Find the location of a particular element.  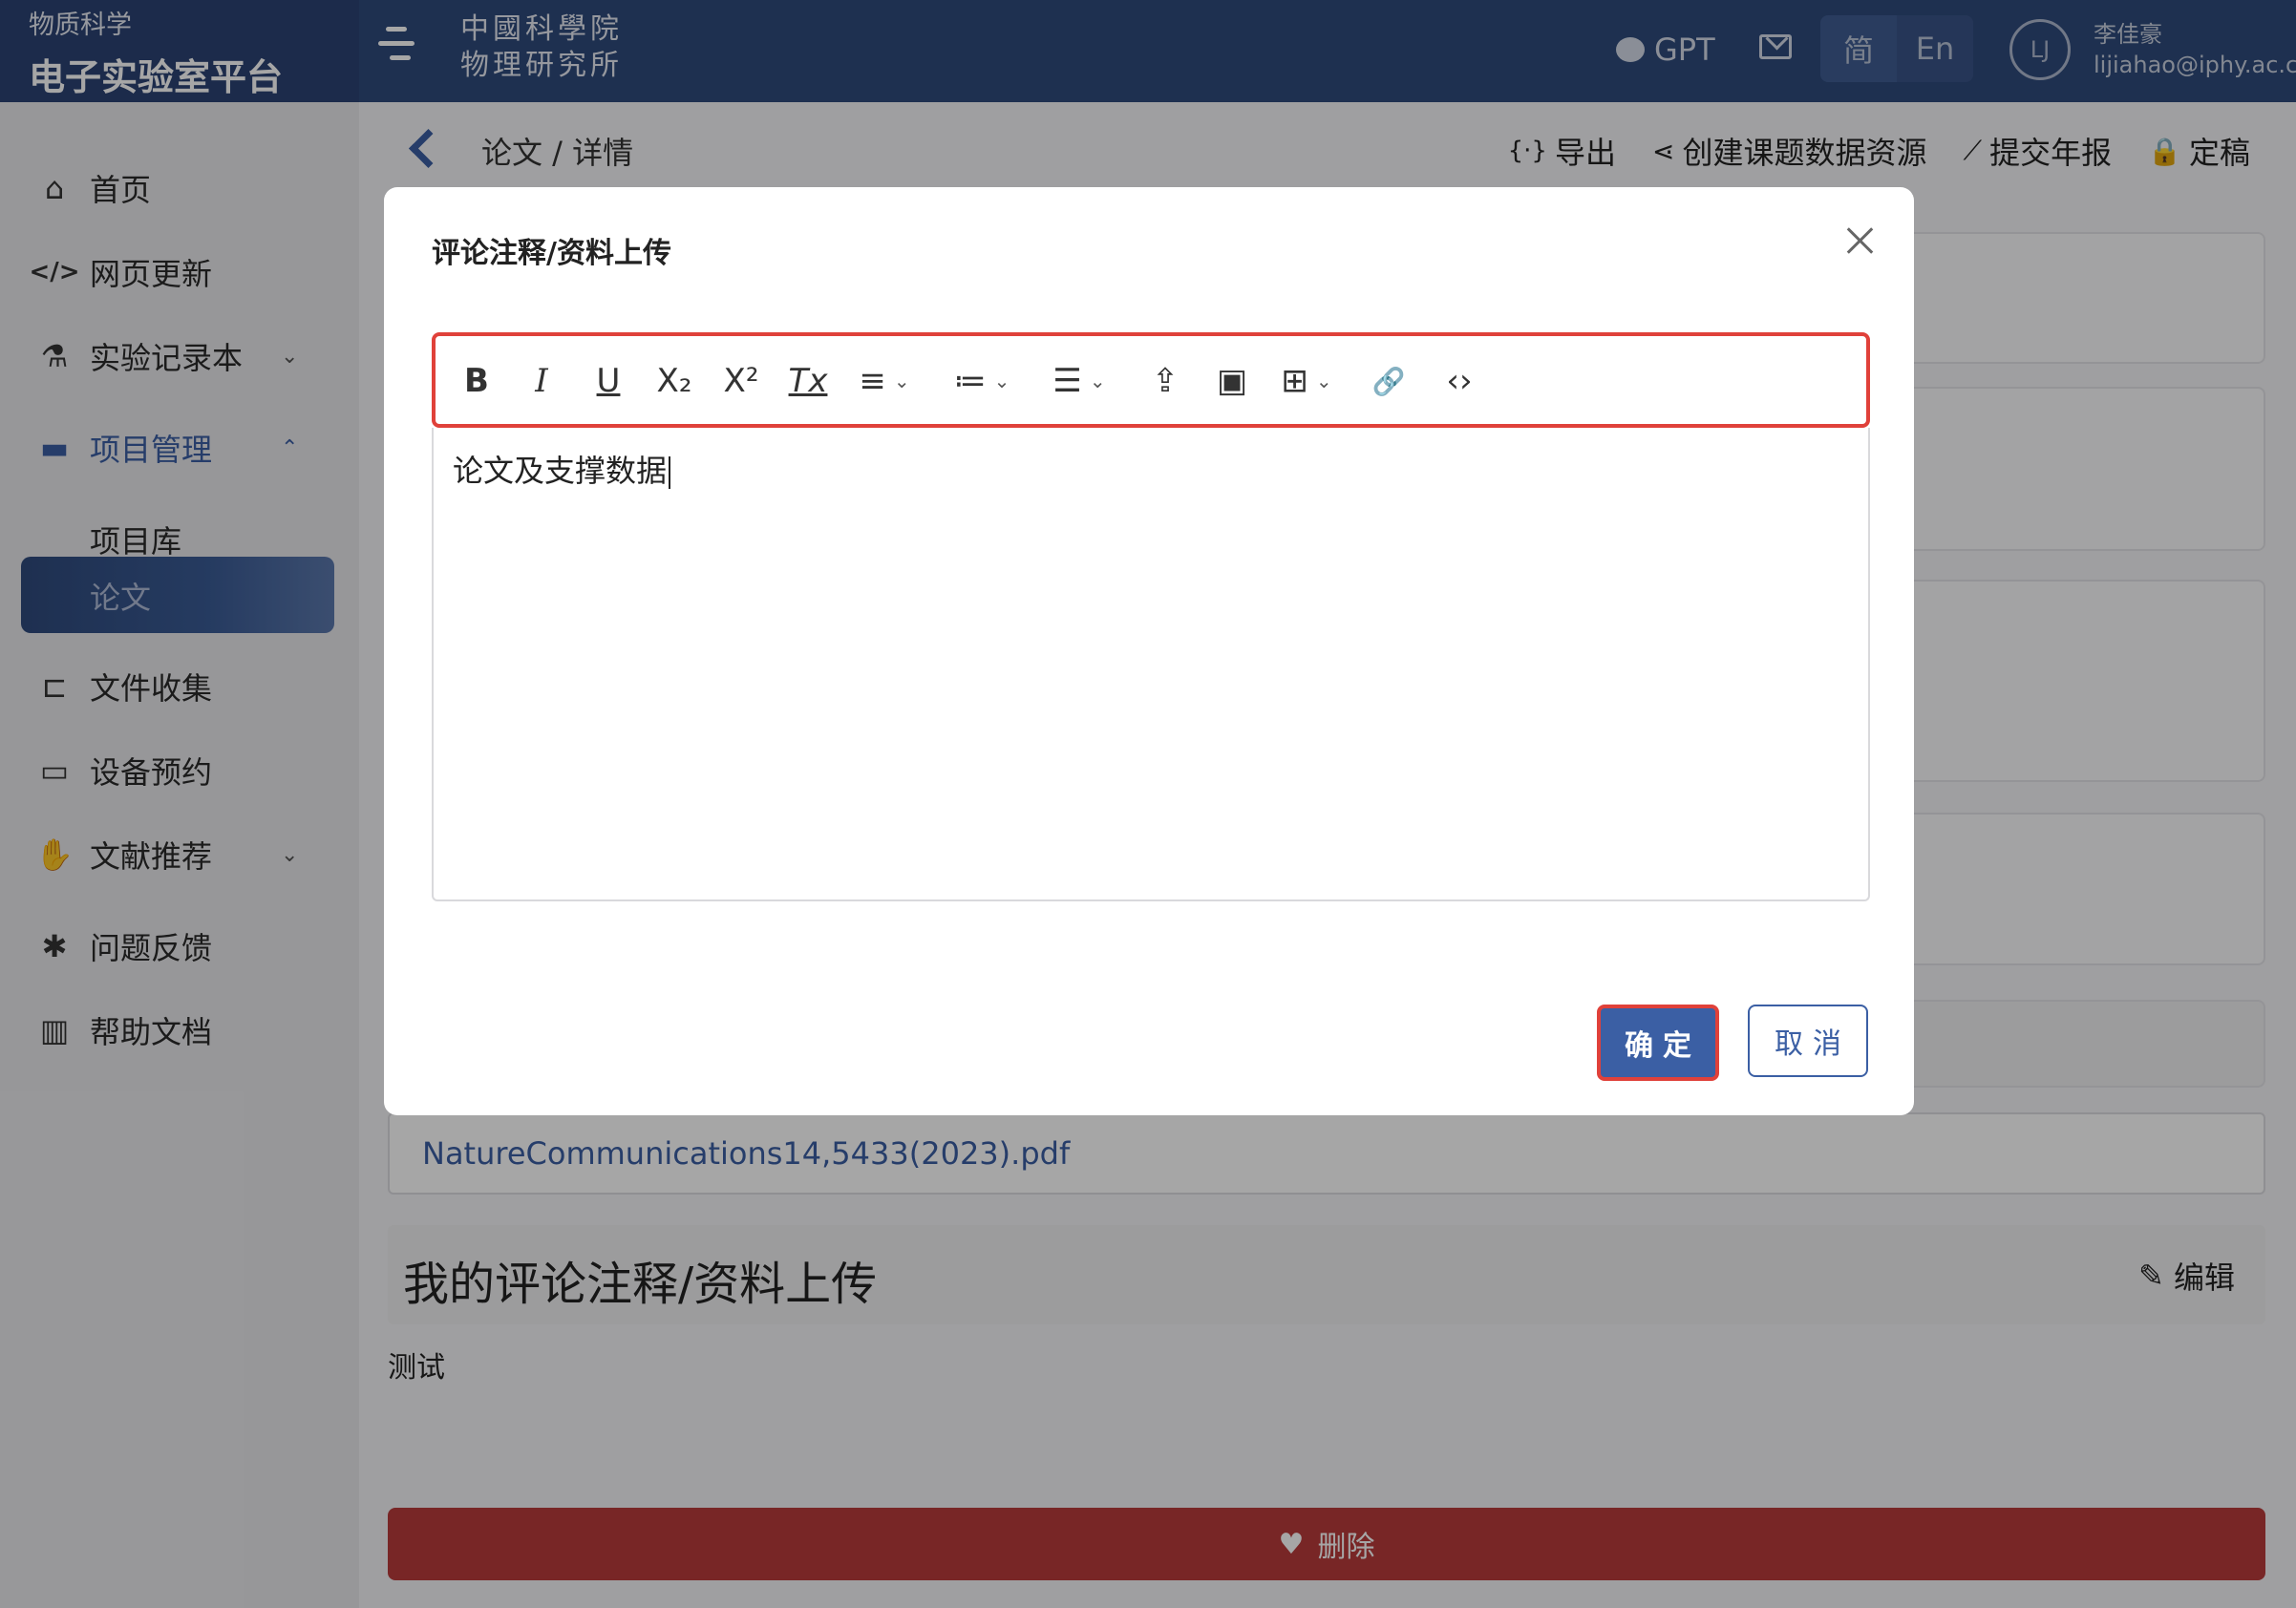

link-icon: 🔗 is located at coordinates (1388, 381).